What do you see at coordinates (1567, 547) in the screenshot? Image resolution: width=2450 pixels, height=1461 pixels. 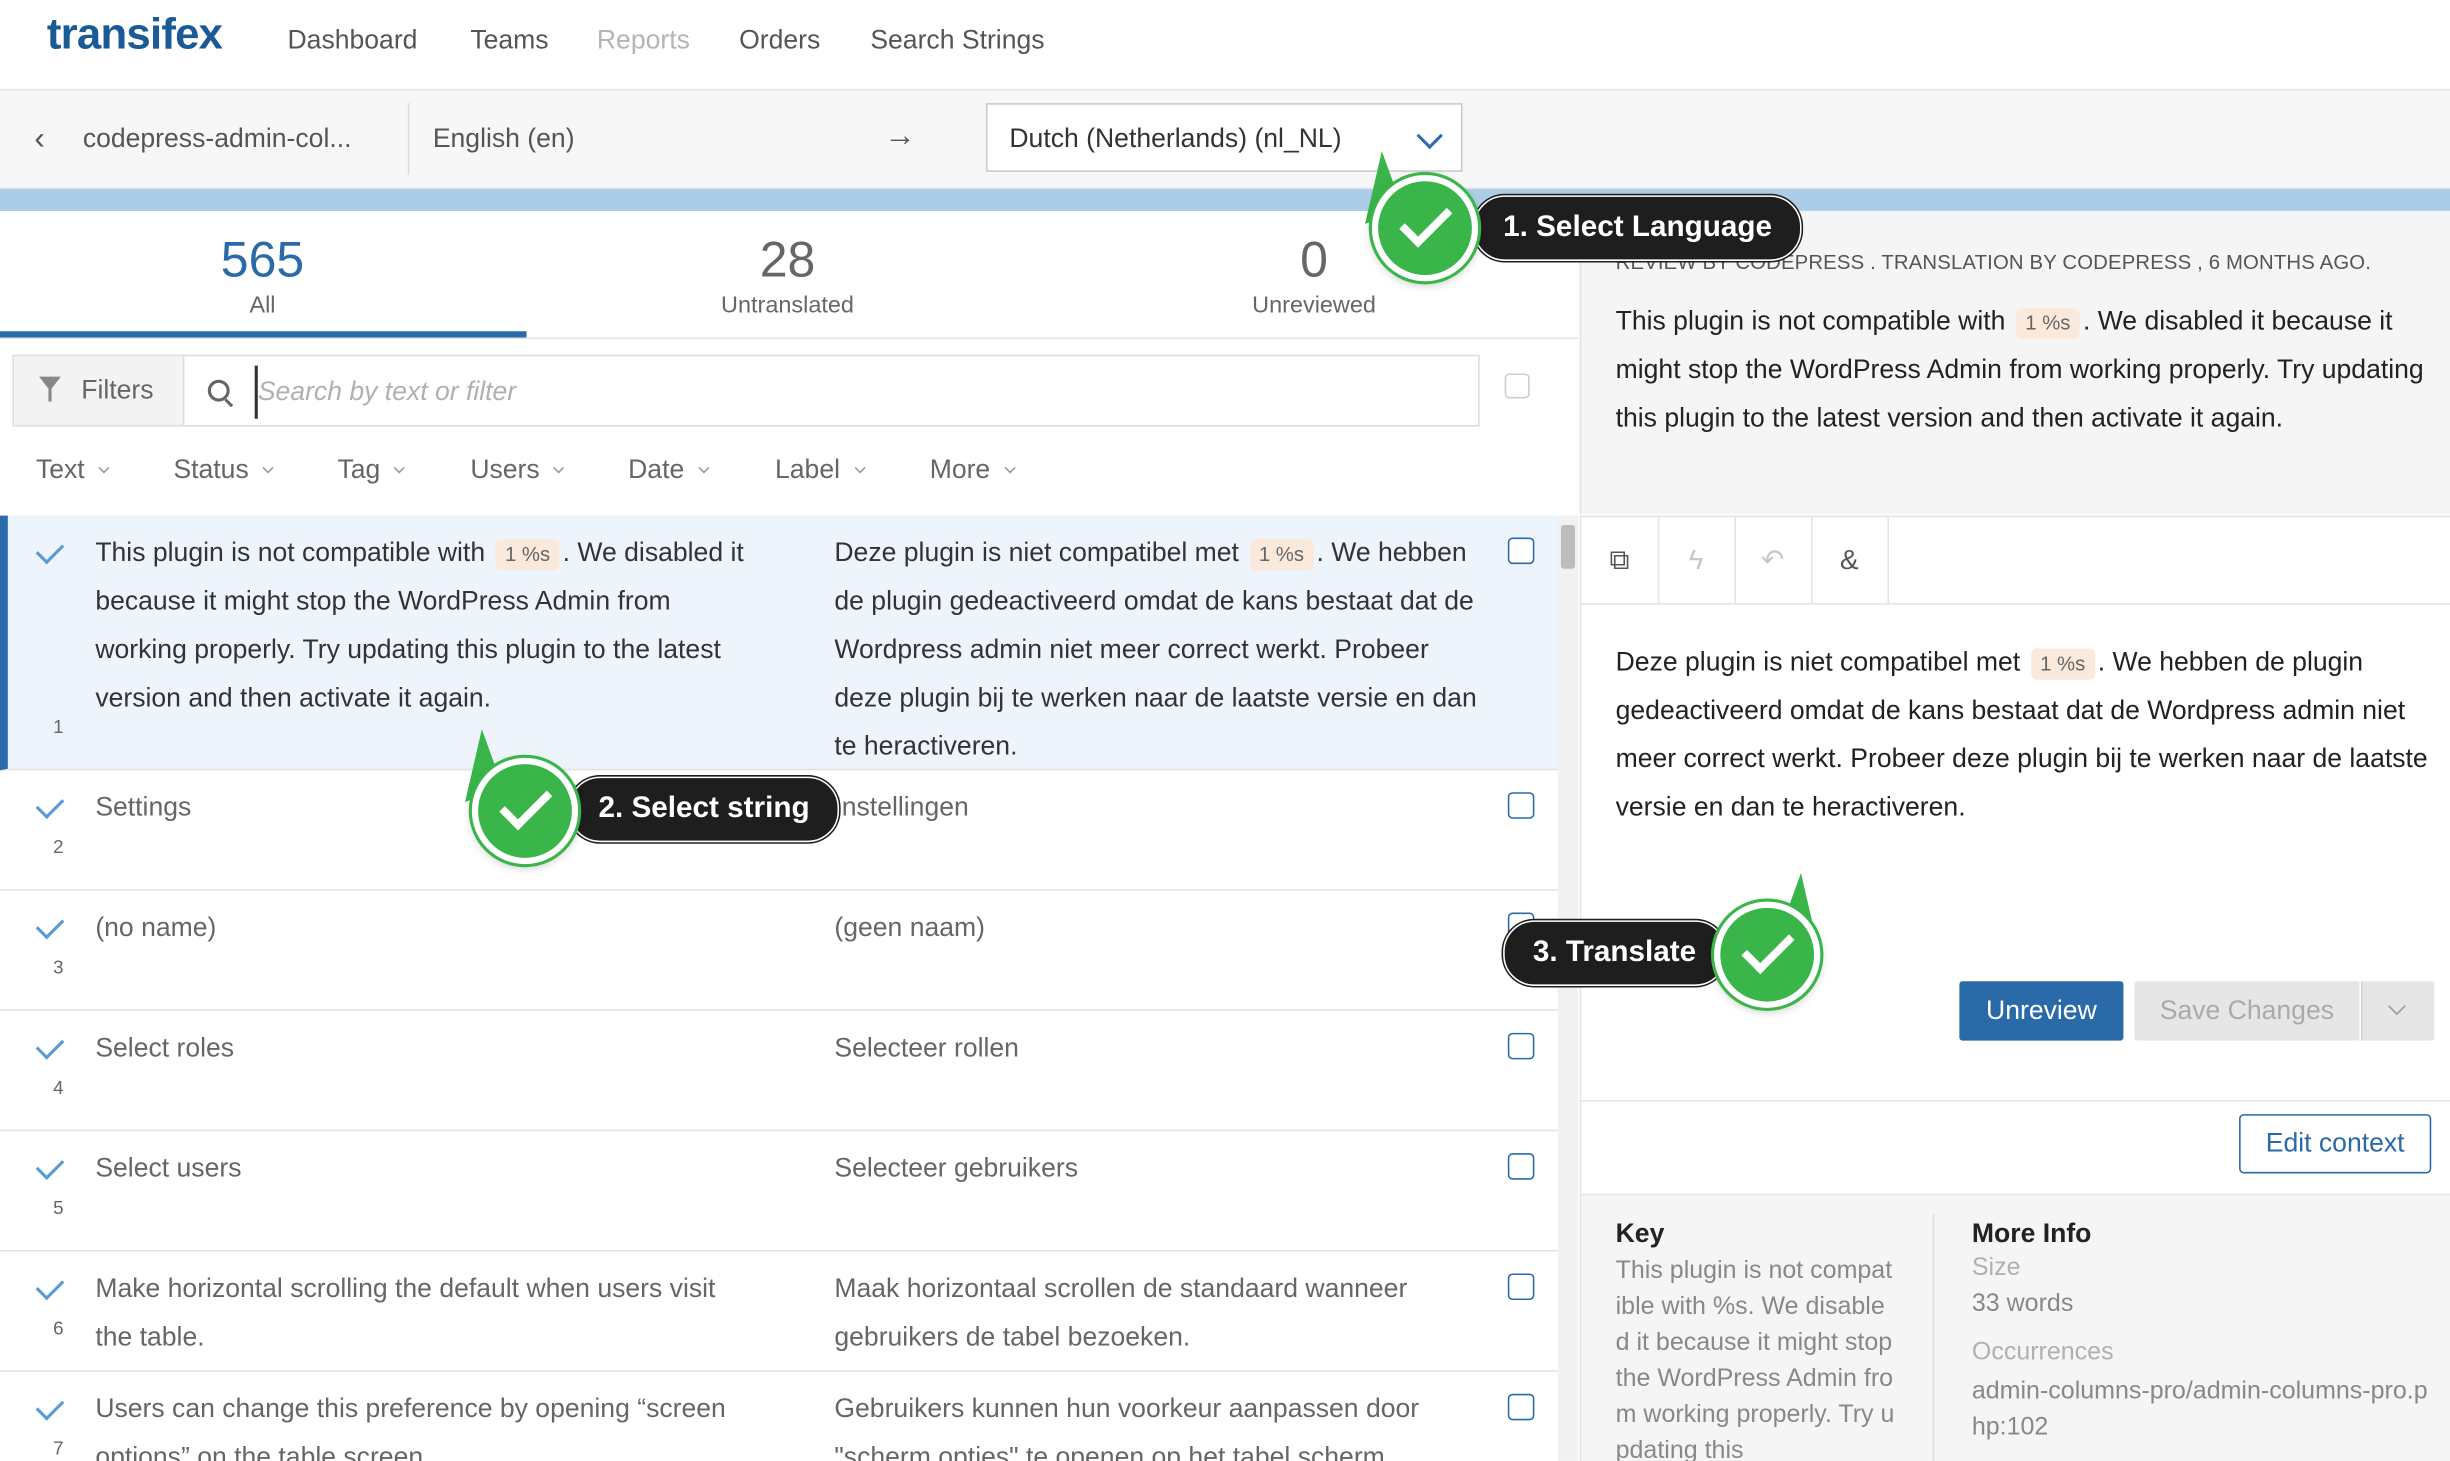 I see `scrollbar-thumb` at bounding box center [1567, 547].